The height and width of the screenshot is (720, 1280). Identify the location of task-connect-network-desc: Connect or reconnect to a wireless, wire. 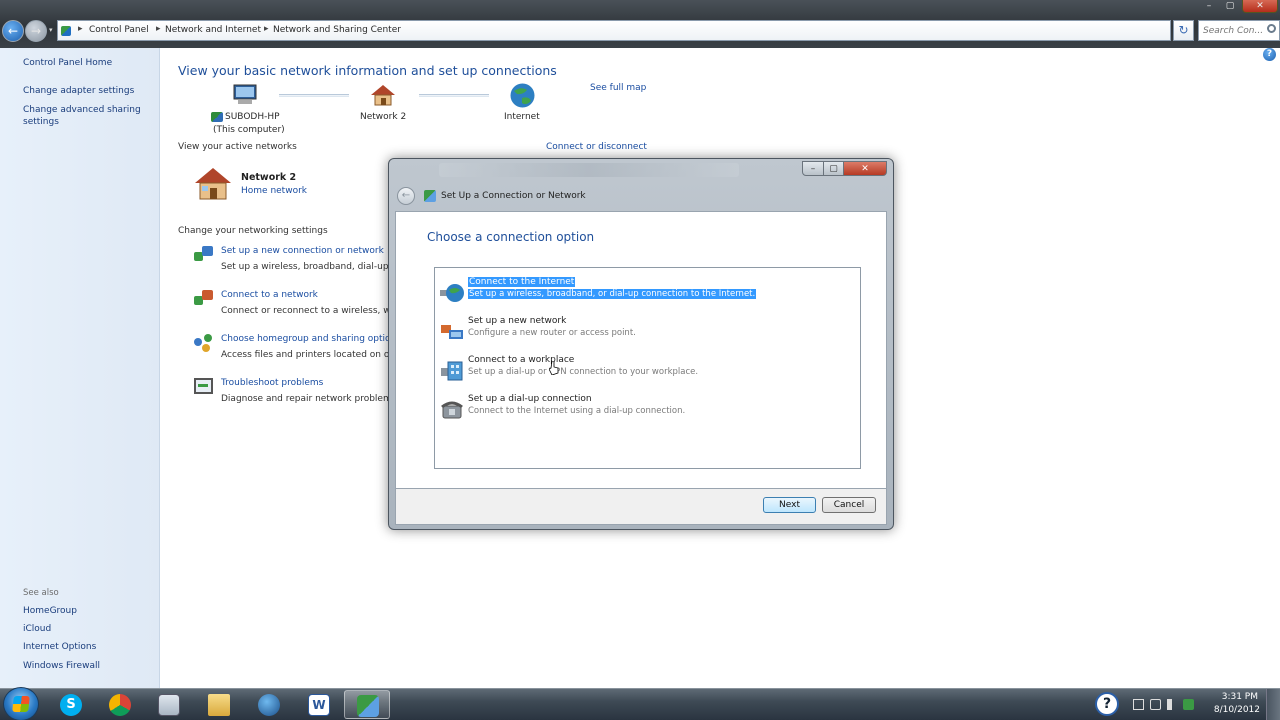
(312, 311).